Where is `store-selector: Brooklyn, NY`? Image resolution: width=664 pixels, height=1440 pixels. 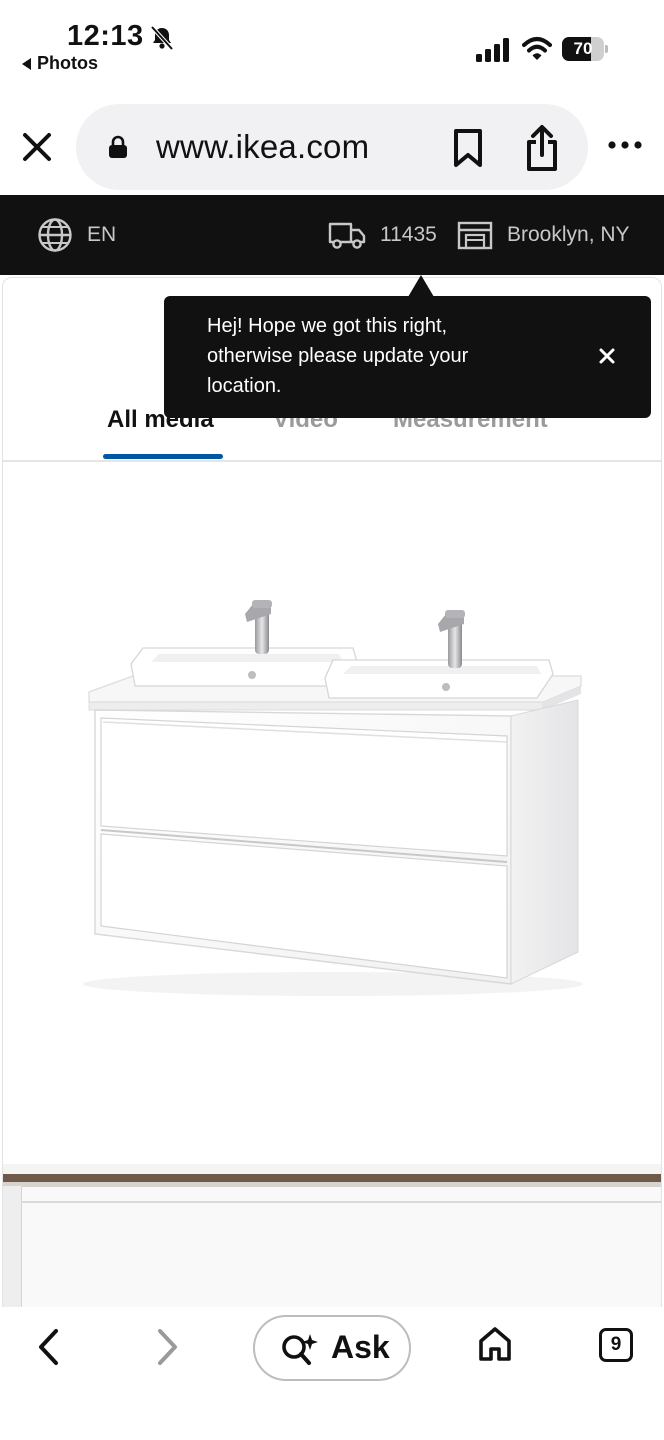 store-selector: Brooklyn, NY is located at coordinates (543, 235).